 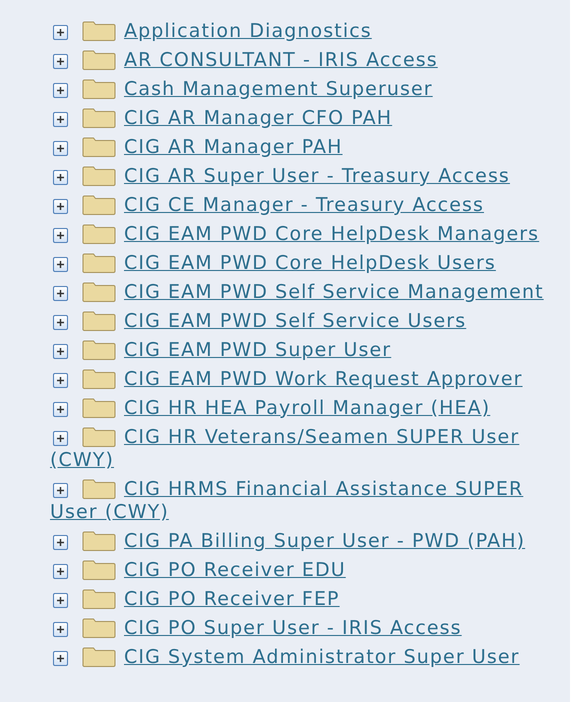 I want to click on tree-link: Application Diagnostics, so click(x=304, y=31).